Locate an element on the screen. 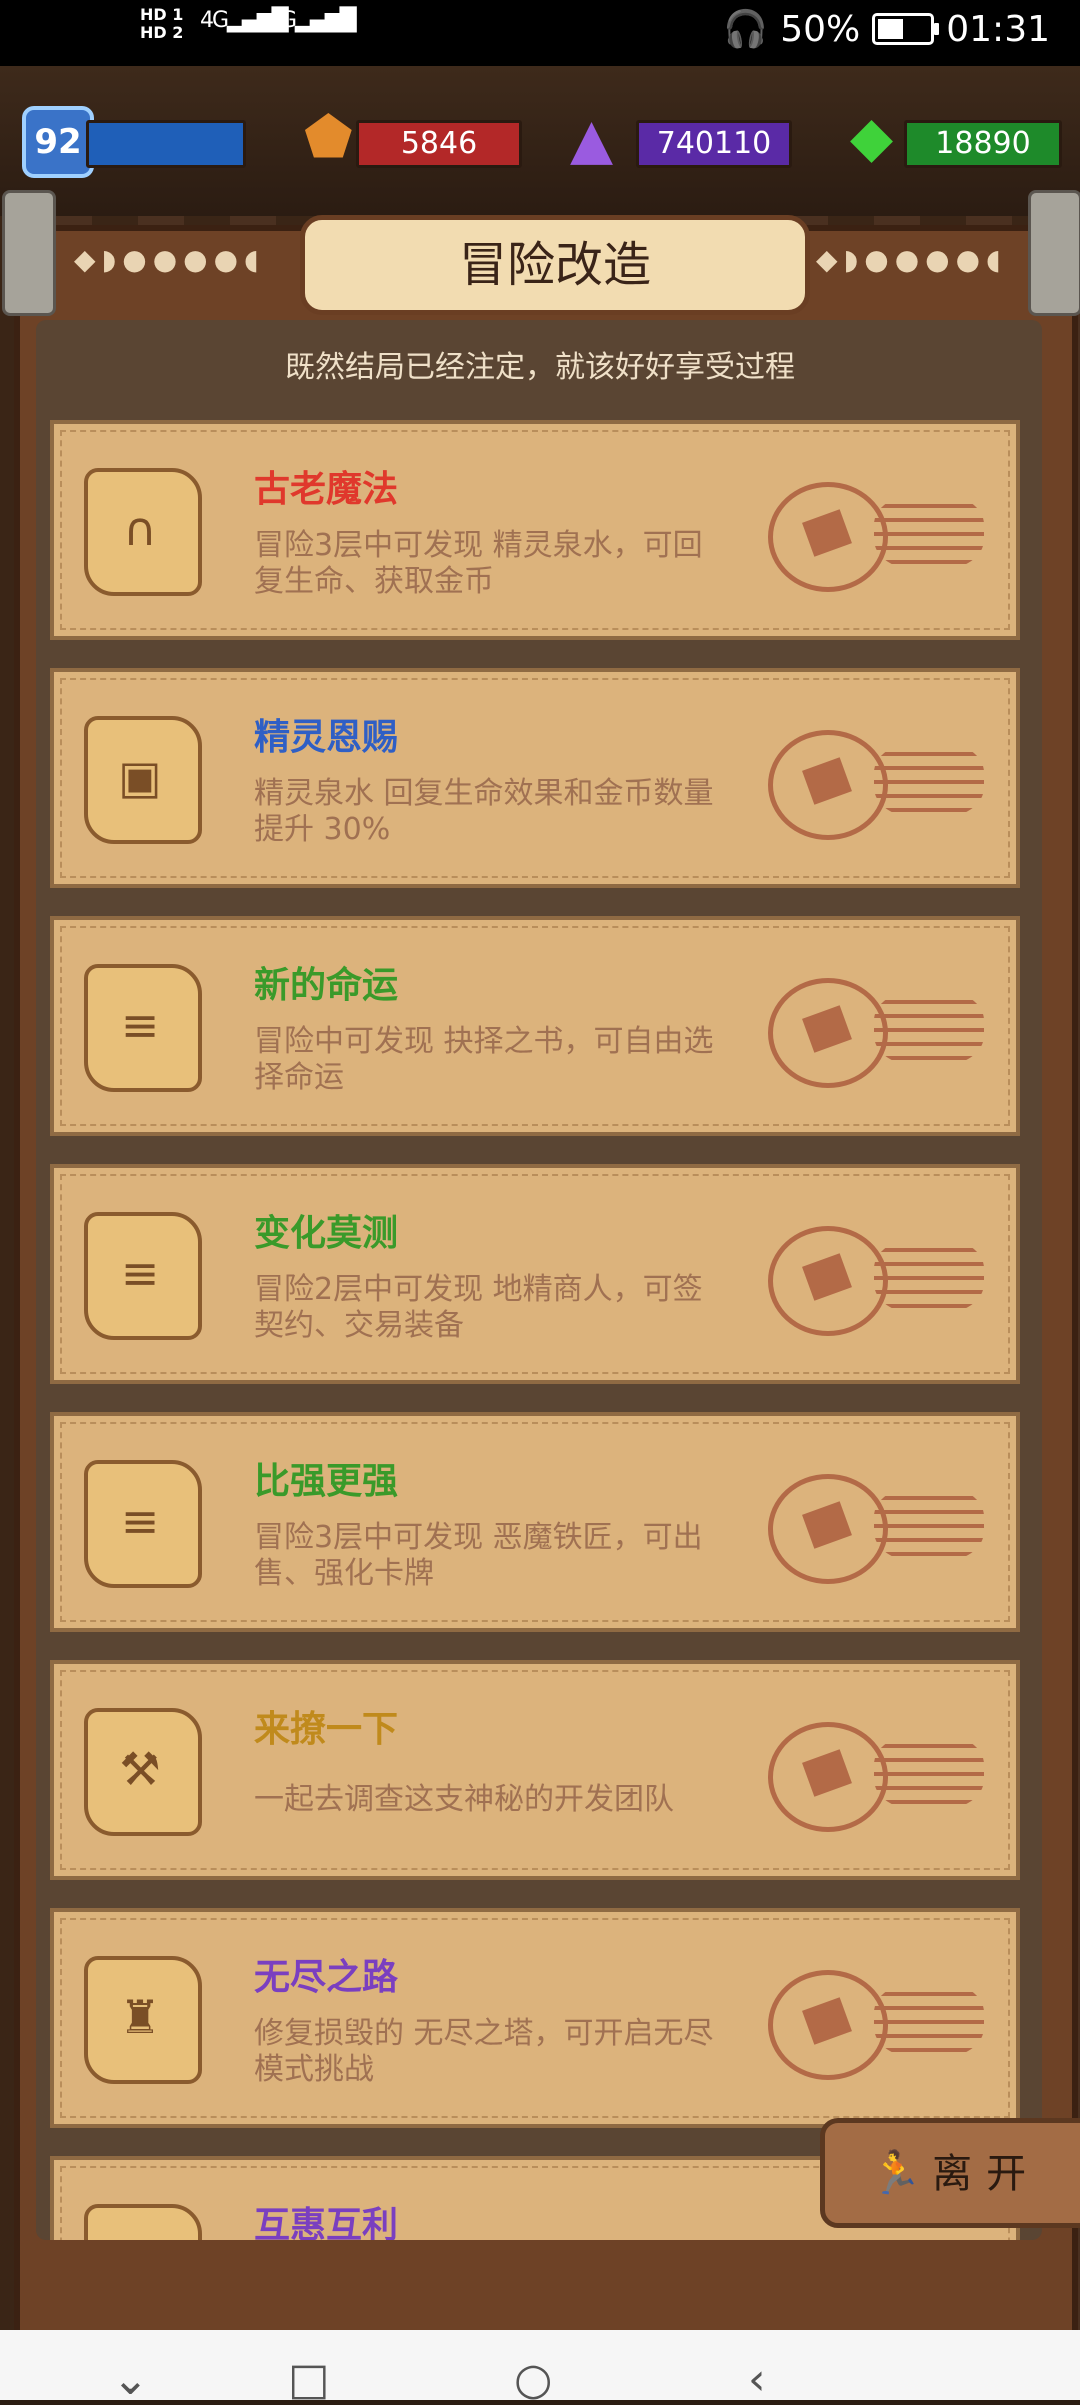 The height and width of the screenshot is (2405, 1080). hat-icon: ♜ is located at coordinates (143, 2020).